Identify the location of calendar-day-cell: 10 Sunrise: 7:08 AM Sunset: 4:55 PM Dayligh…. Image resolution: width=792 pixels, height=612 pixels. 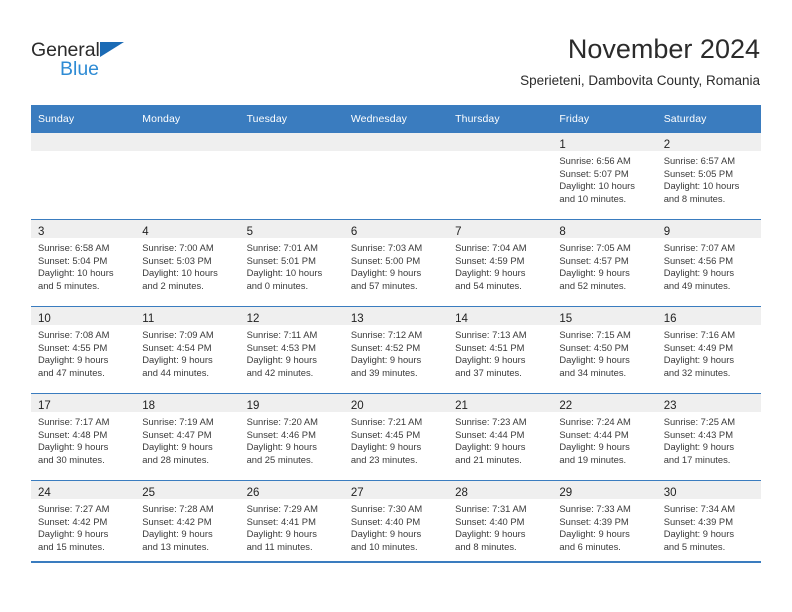
(83, 350).